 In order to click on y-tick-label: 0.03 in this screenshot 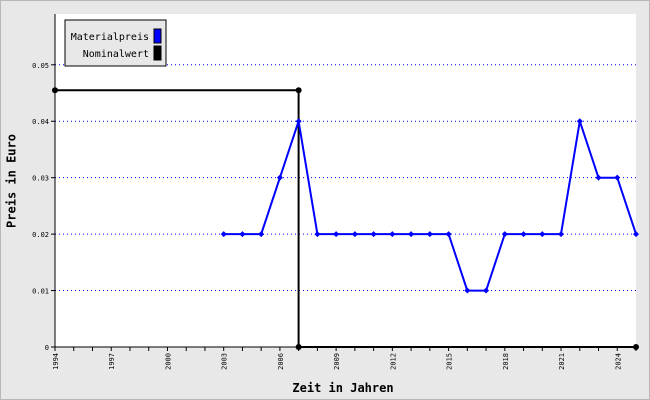, I will do `click(40, 179)`.